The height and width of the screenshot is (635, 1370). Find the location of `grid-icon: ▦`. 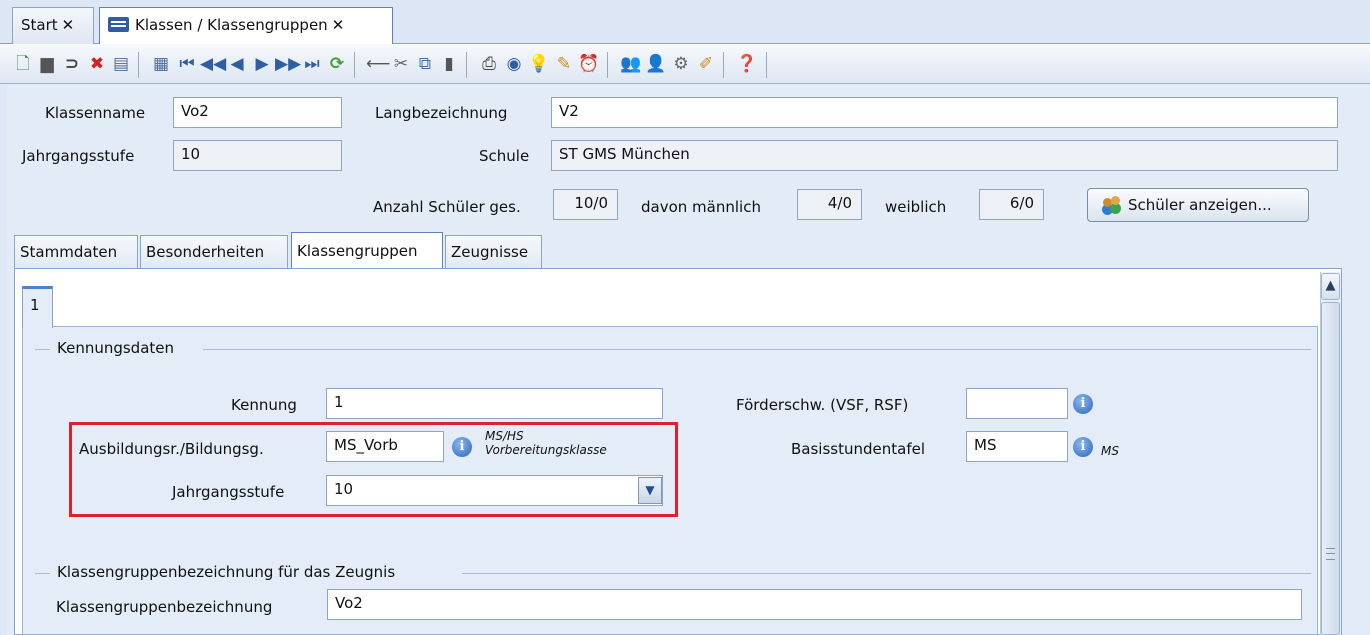

grid-icon: ▦ is located at coordinates (161, 64).